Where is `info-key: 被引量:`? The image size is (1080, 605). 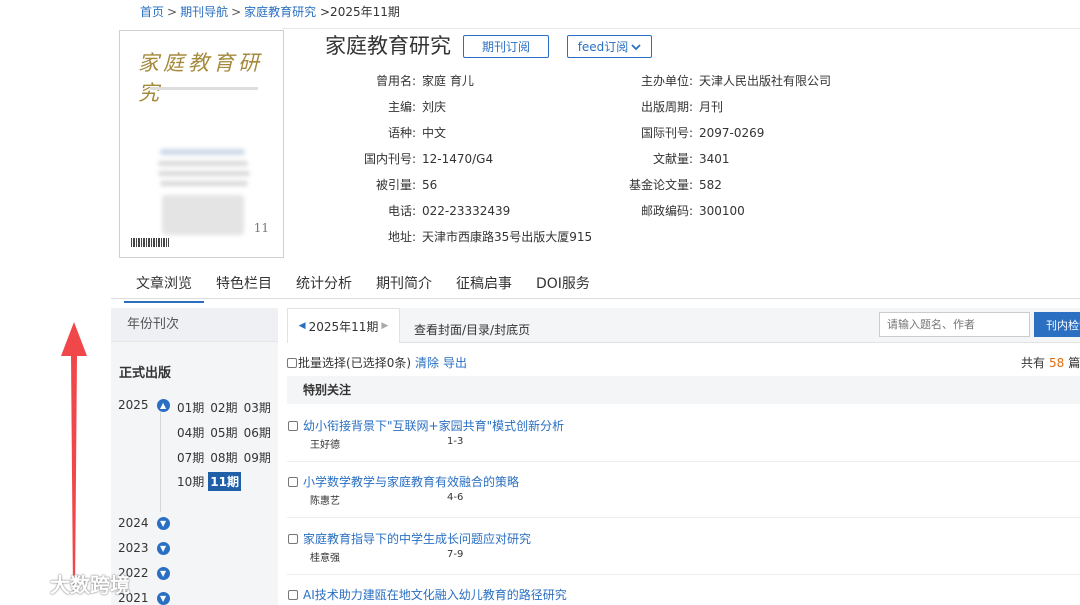
info-key: 被引量: is located at coordinates (395, 185).